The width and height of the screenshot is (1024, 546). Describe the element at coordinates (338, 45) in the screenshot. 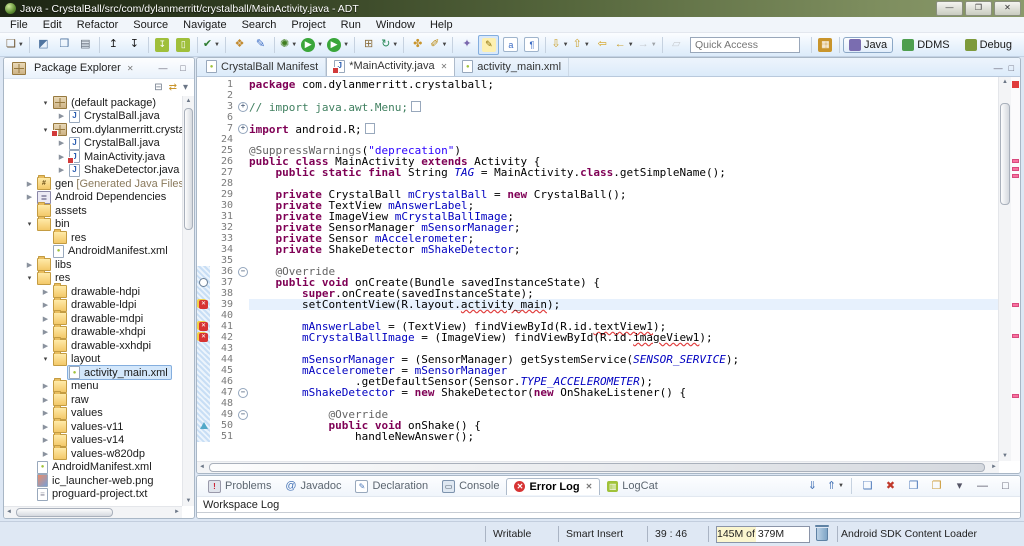

I see `run-history-button: ▶ ▼` at that location.